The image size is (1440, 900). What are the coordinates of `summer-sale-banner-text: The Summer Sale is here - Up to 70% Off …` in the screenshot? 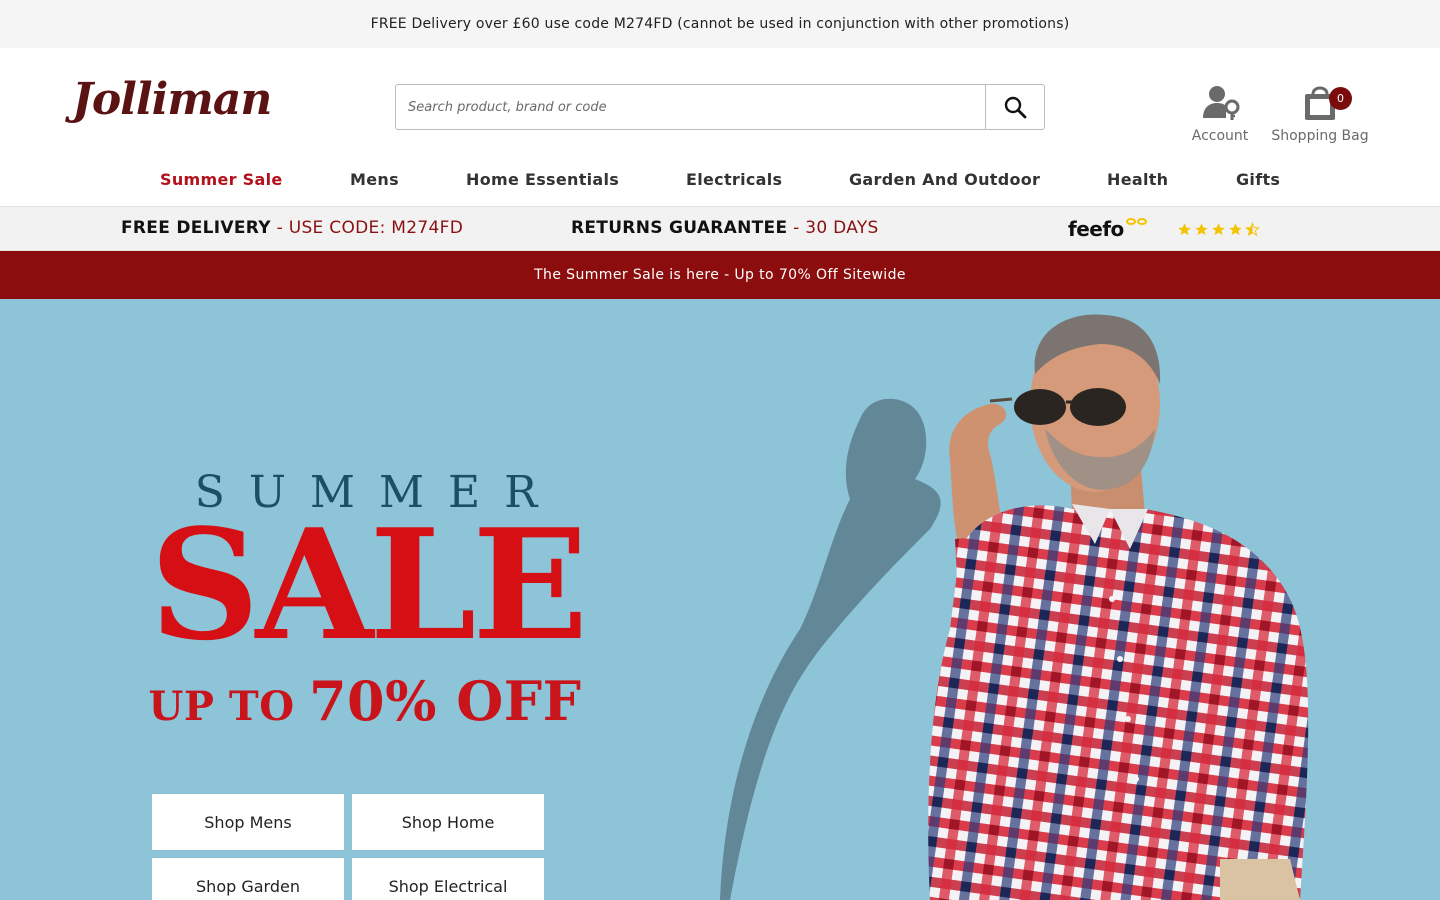 It's located at (720, 275).